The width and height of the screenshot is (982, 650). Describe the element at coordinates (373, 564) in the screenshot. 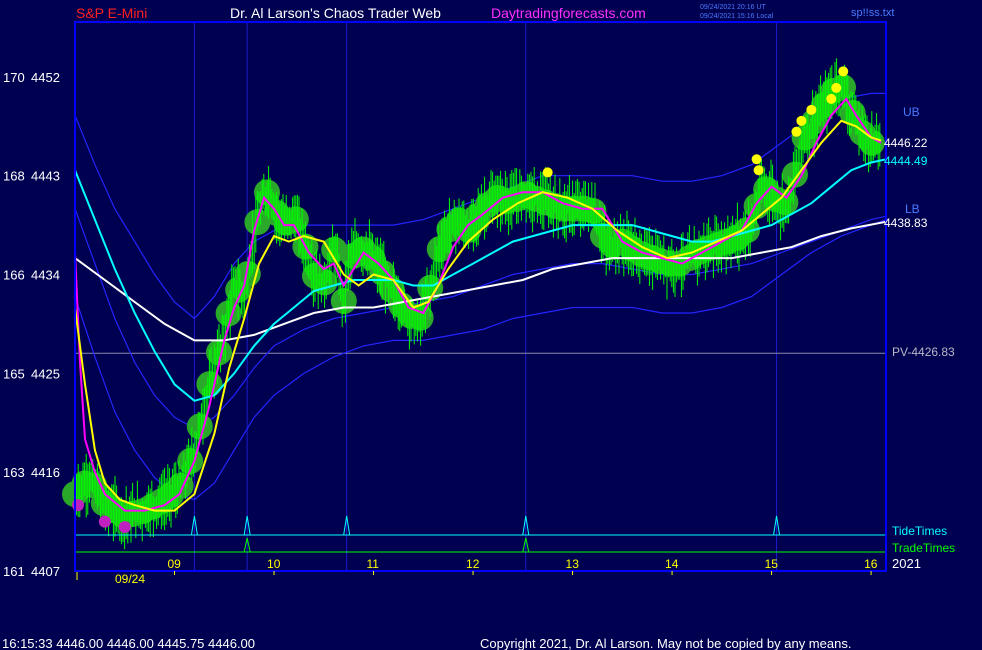

I see `x-tick-label: 11` at that location.